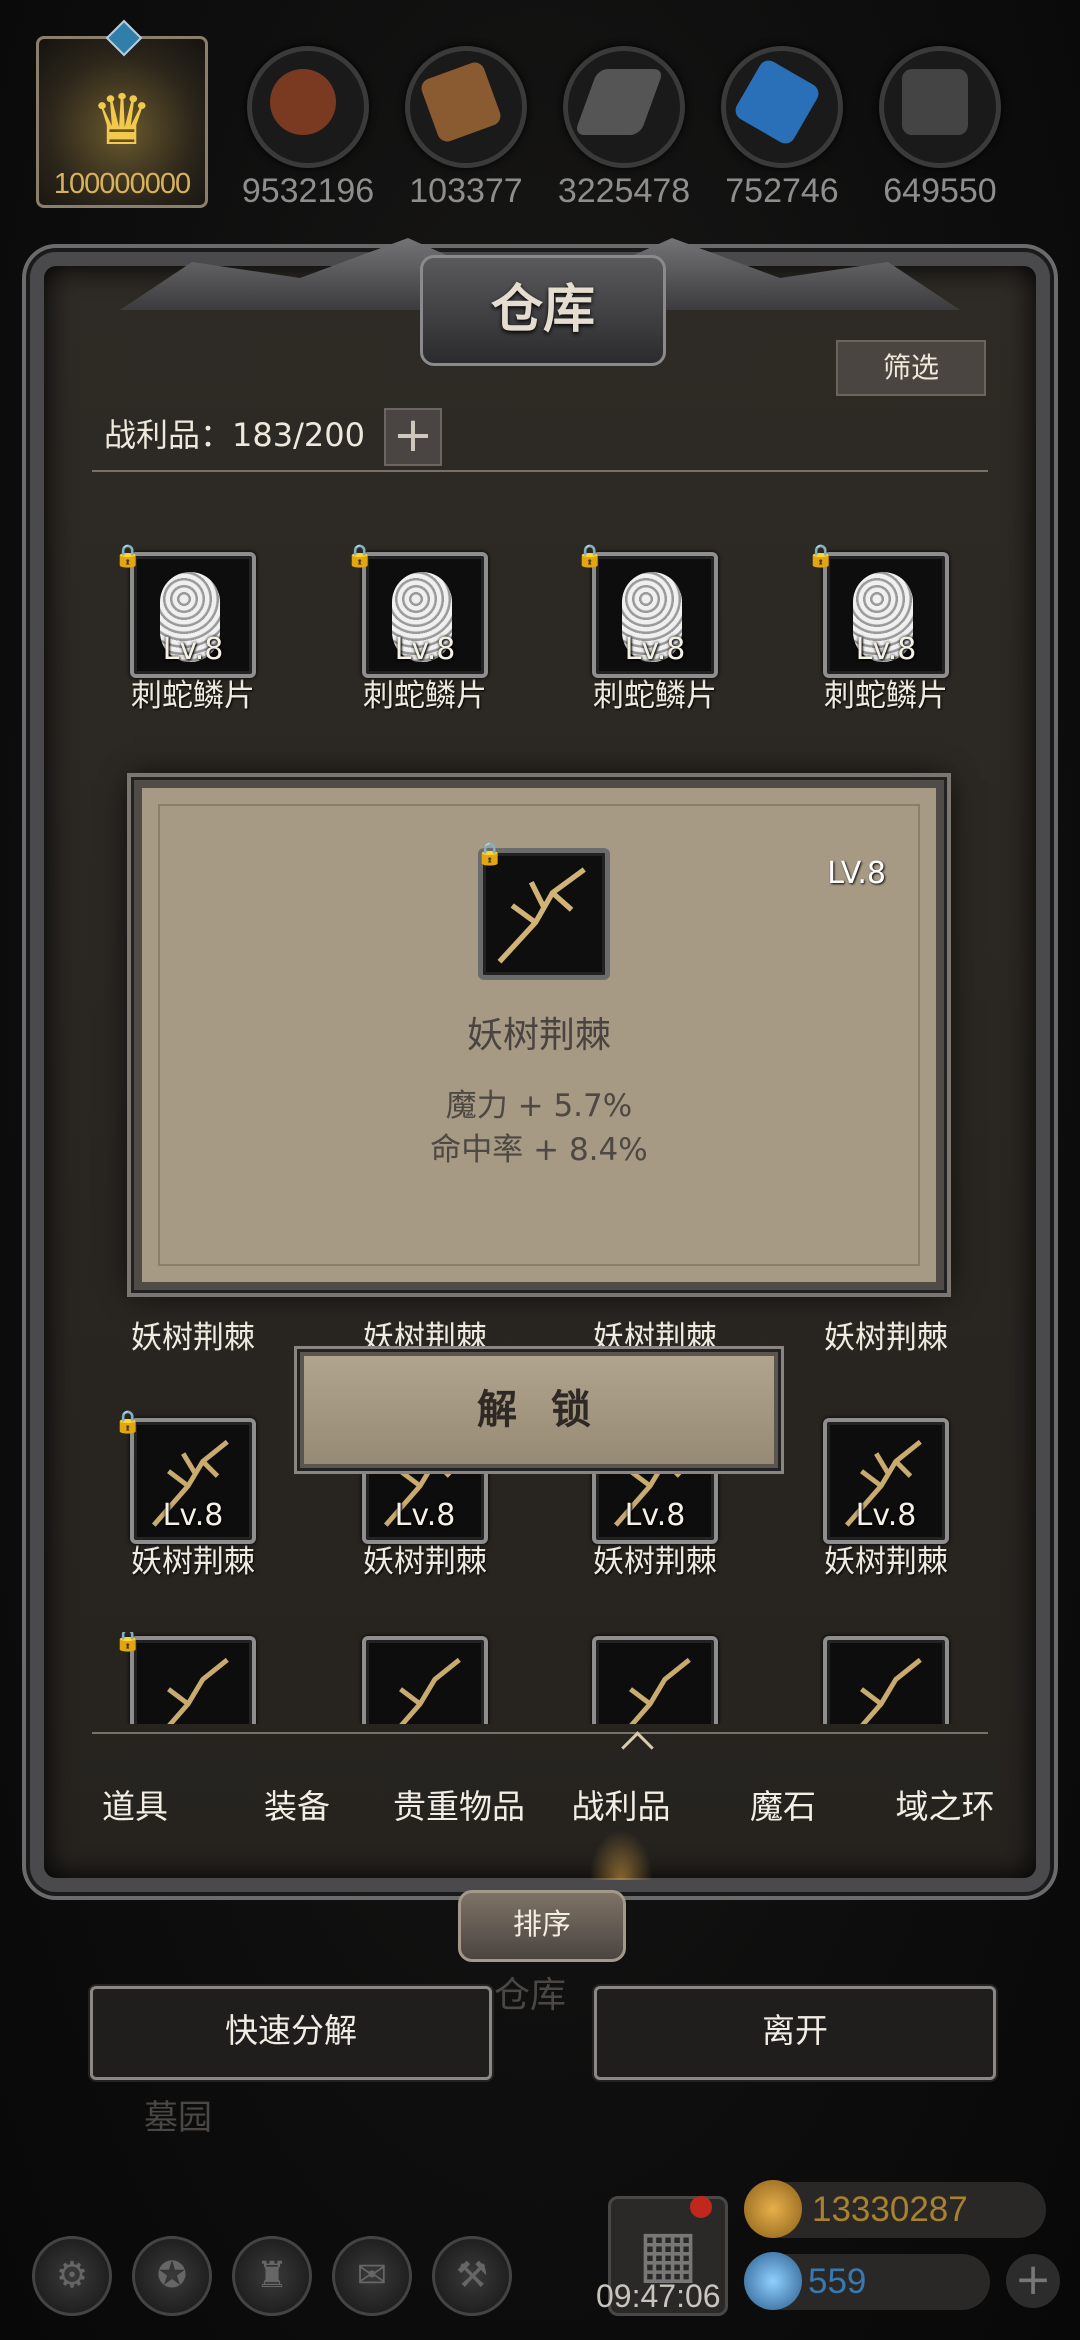 This screenshot has height=2340, width=1080. What do you see at coordinates (773, 2209) in the screenshot?
I see `gold-coin-icon` at bounding box center [773, 2209].